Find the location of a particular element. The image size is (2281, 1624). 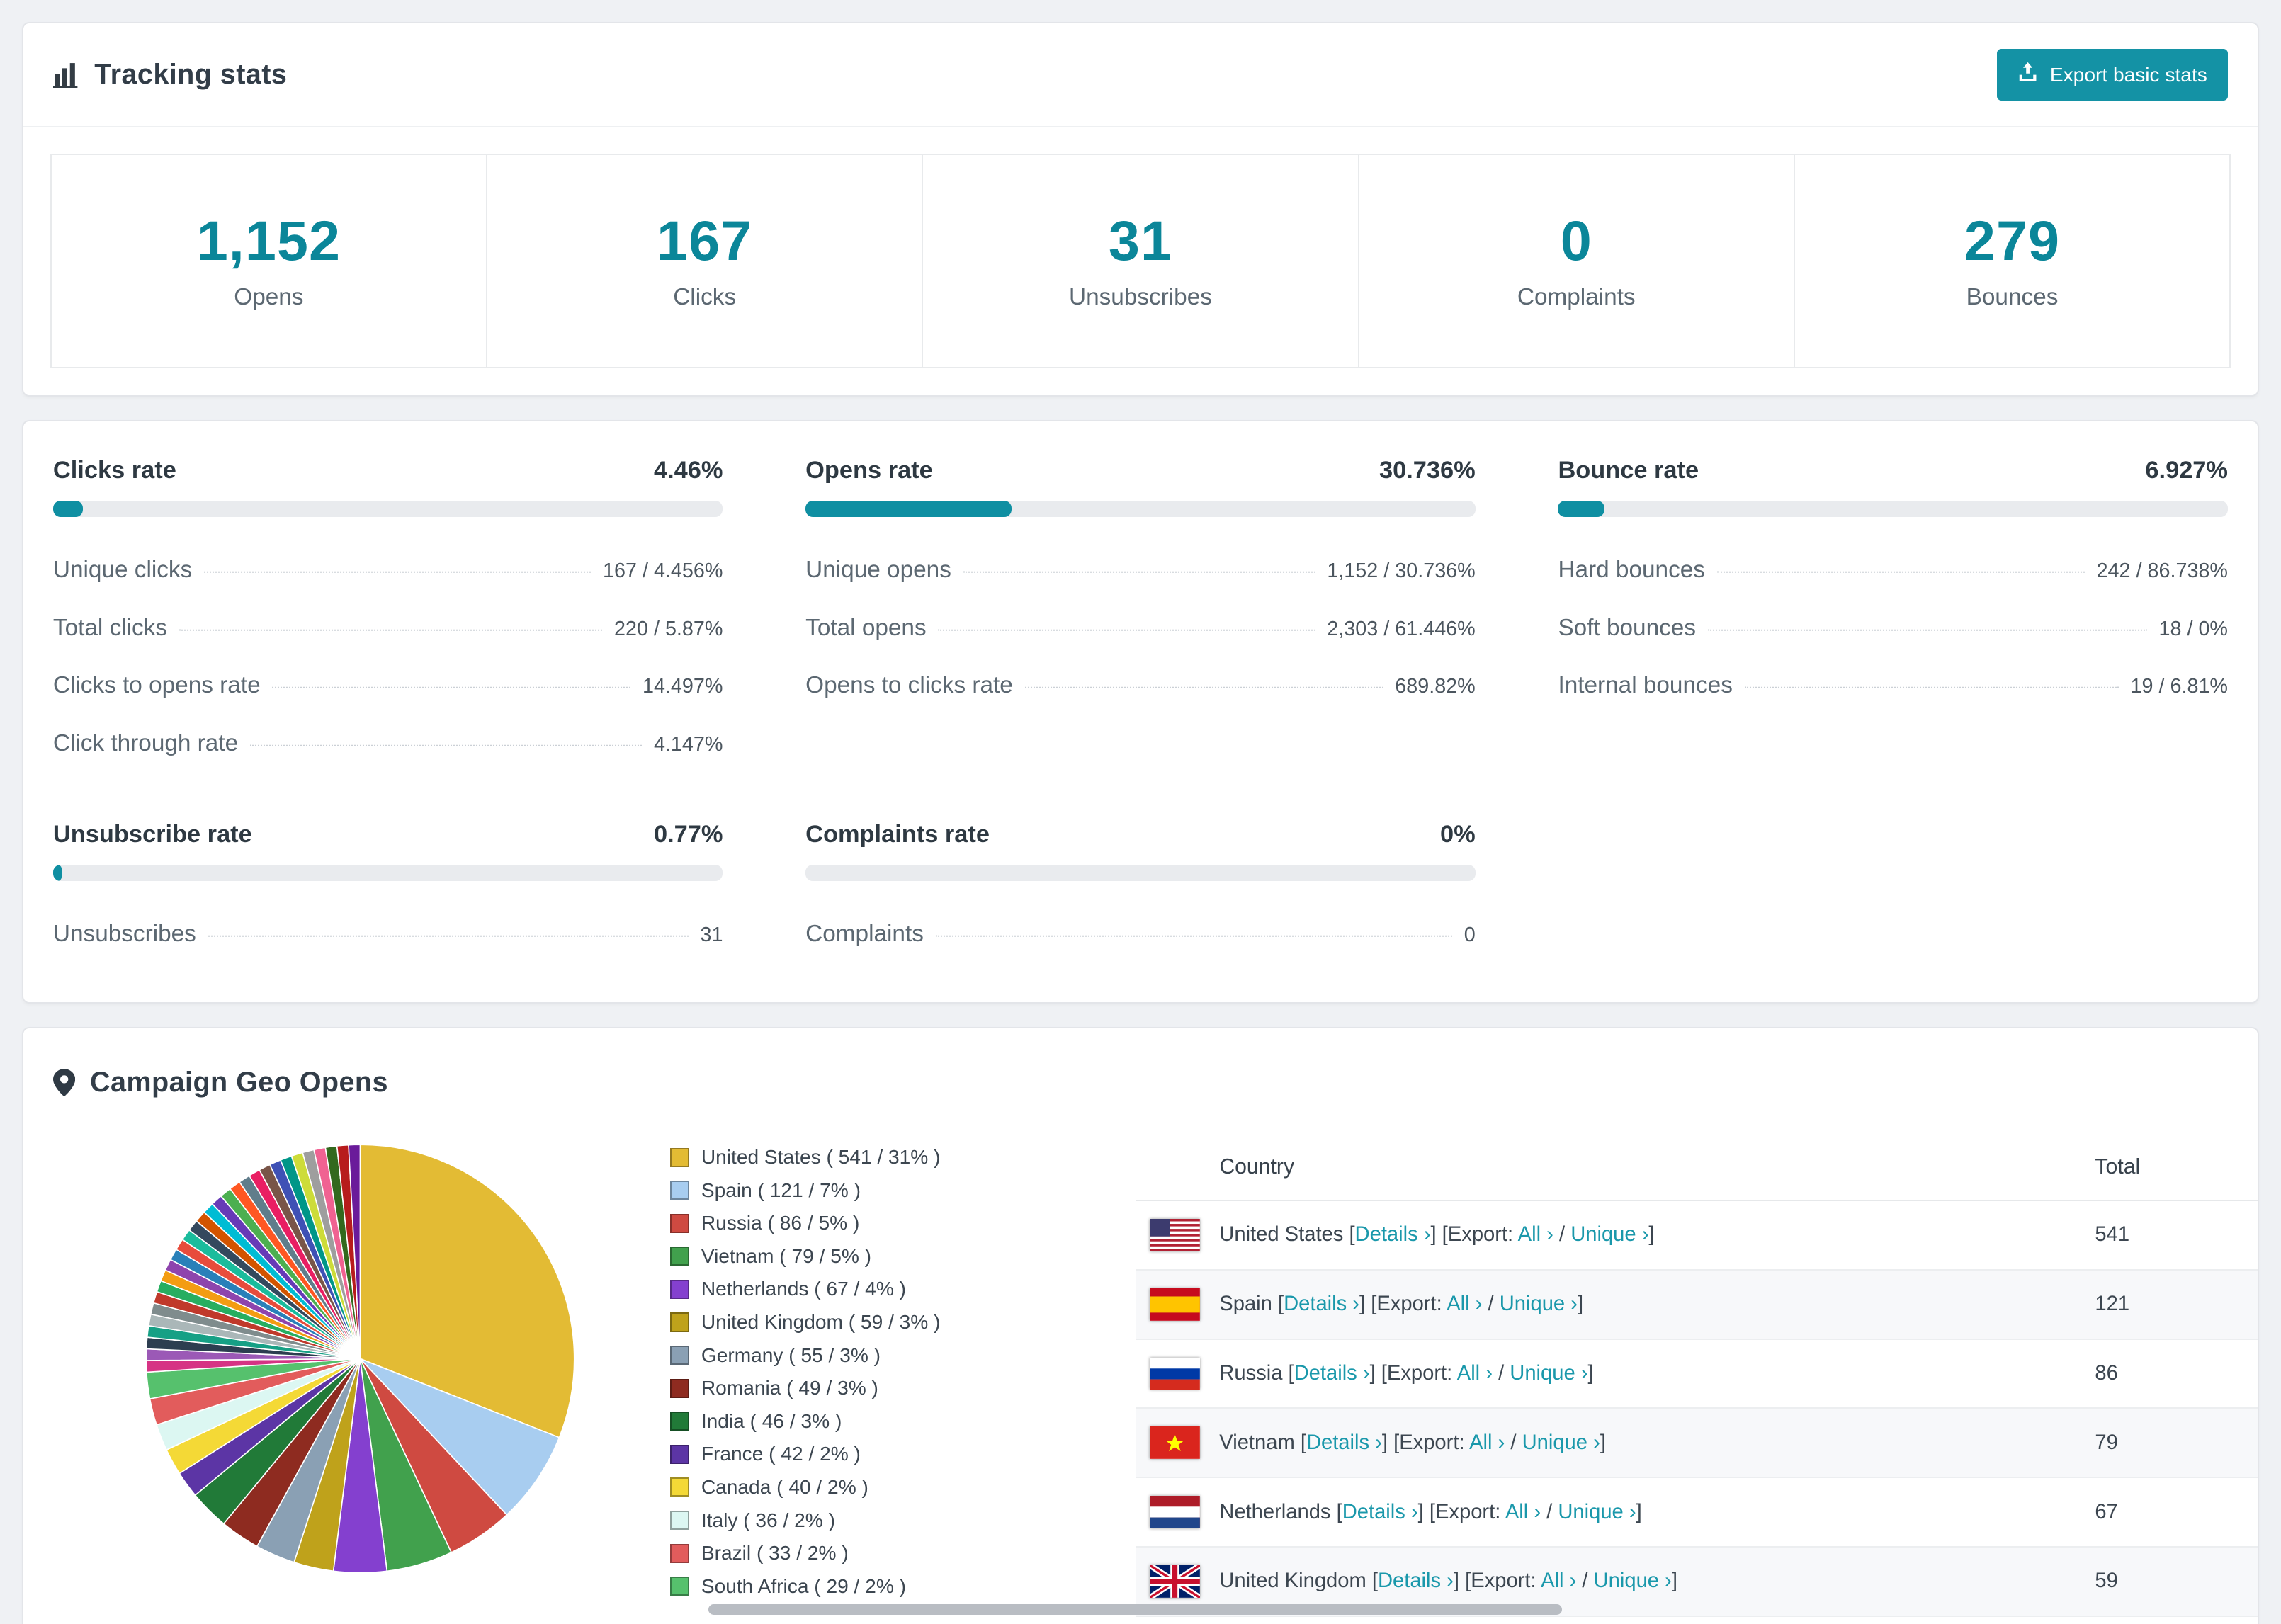

stat-value: 167 is located at coordinates (705, 241).